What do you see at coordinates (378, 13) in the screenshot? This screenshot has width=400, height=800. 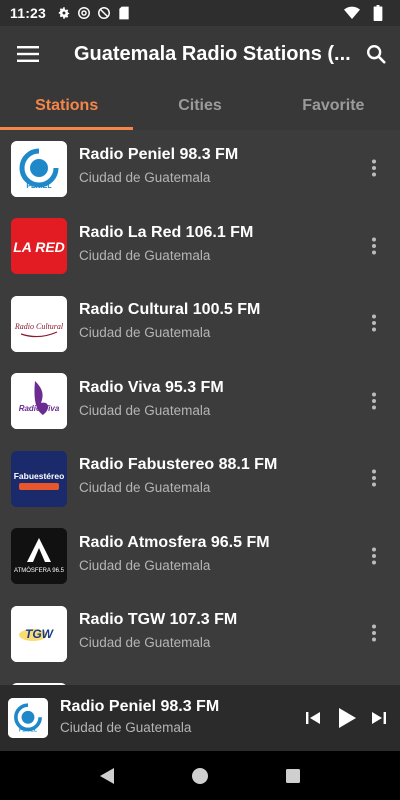 I see `battery-icon` at bounding box center [378, 13].